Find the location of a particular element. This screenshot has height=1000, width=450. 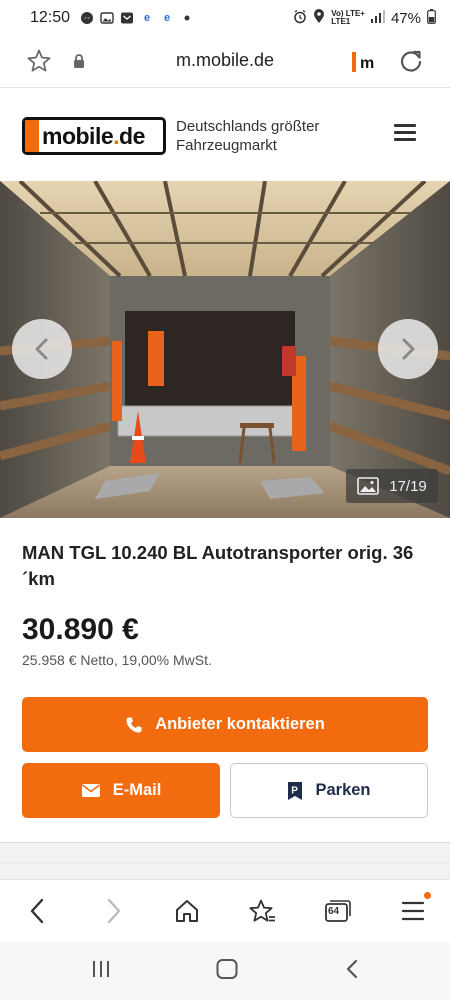

chevron-right-icon is located at coordinates (408, 349).